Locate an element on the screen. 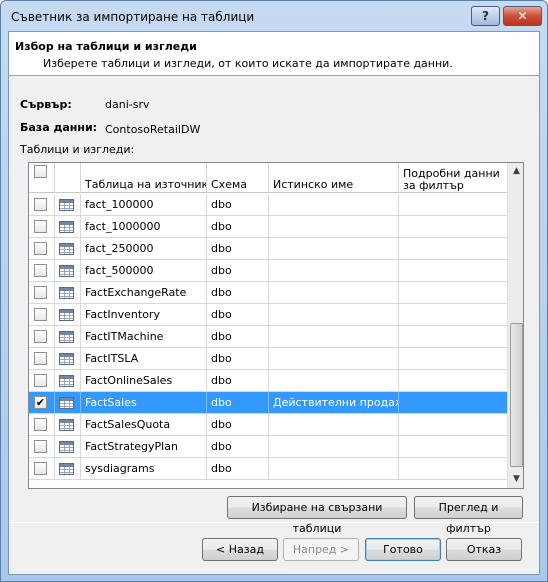 Image resolution: width=548 pixels, height=582 pixels. table-row: fact_250000 dbo is located at coordinates (268, 249).